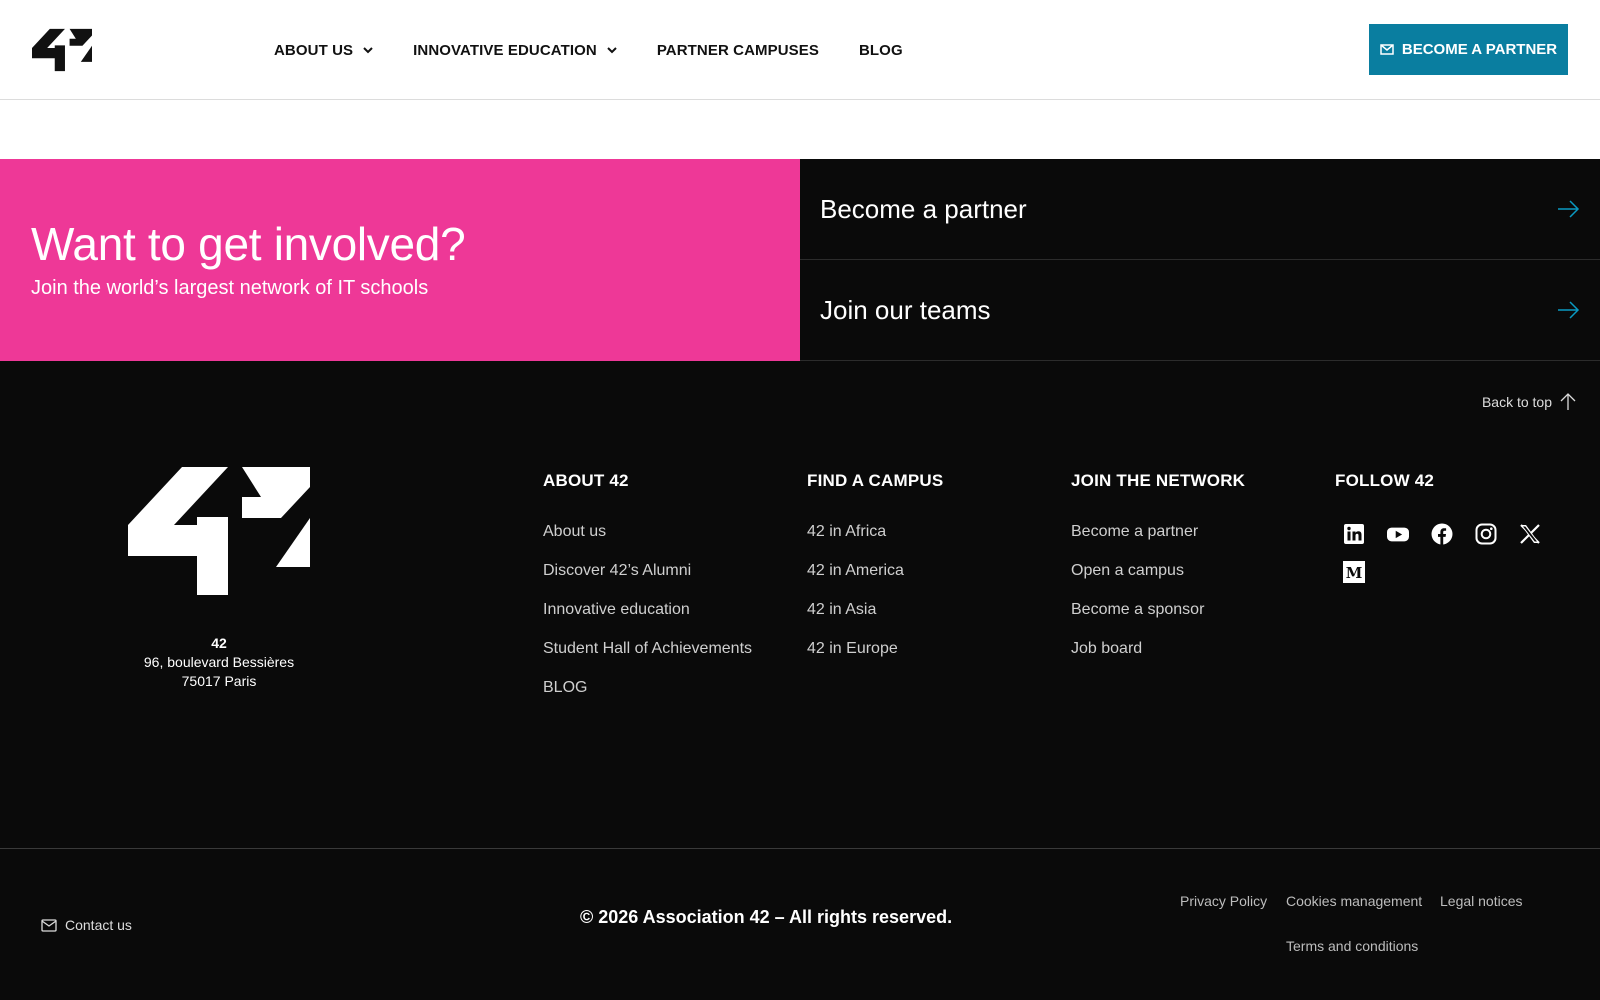 The height and width of the screenshot is (1000, 1600). Describe the element at coordinates (1516, 402) in the screenshot. I see `back-to-top-label: Back to top` at that location.